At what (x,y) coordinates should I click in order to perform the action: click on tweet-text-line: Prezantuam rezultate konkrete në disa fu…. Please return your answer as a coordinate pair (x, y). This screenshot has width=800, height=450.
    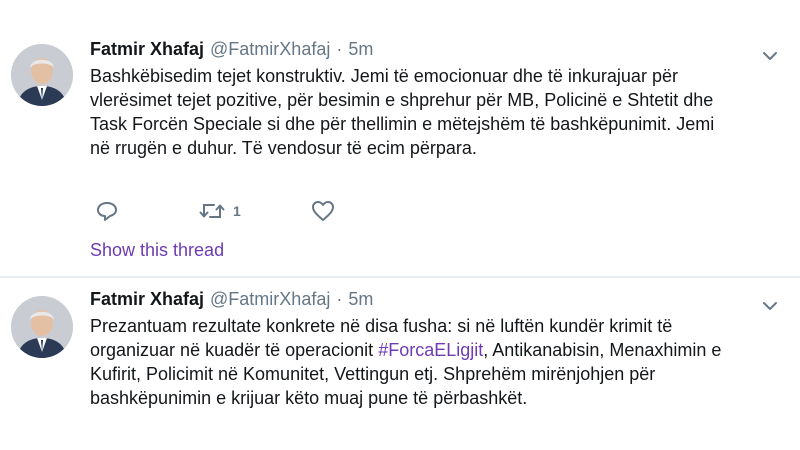
    Looking at the image, I should click on (381, 326).